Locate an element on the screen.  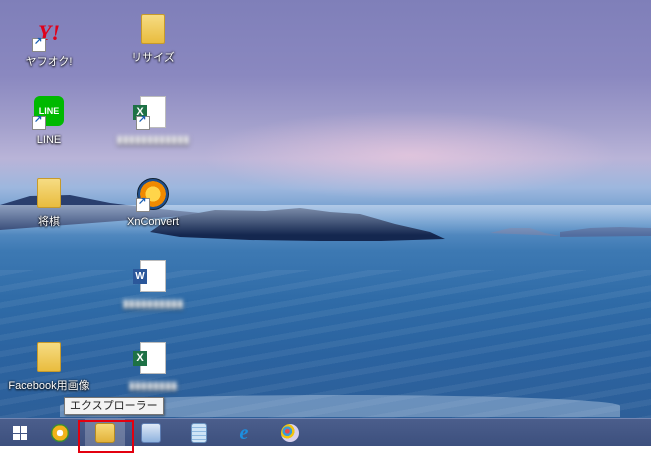
desktop-icon-line: LINE LINE is located at coordinates (49, 120).